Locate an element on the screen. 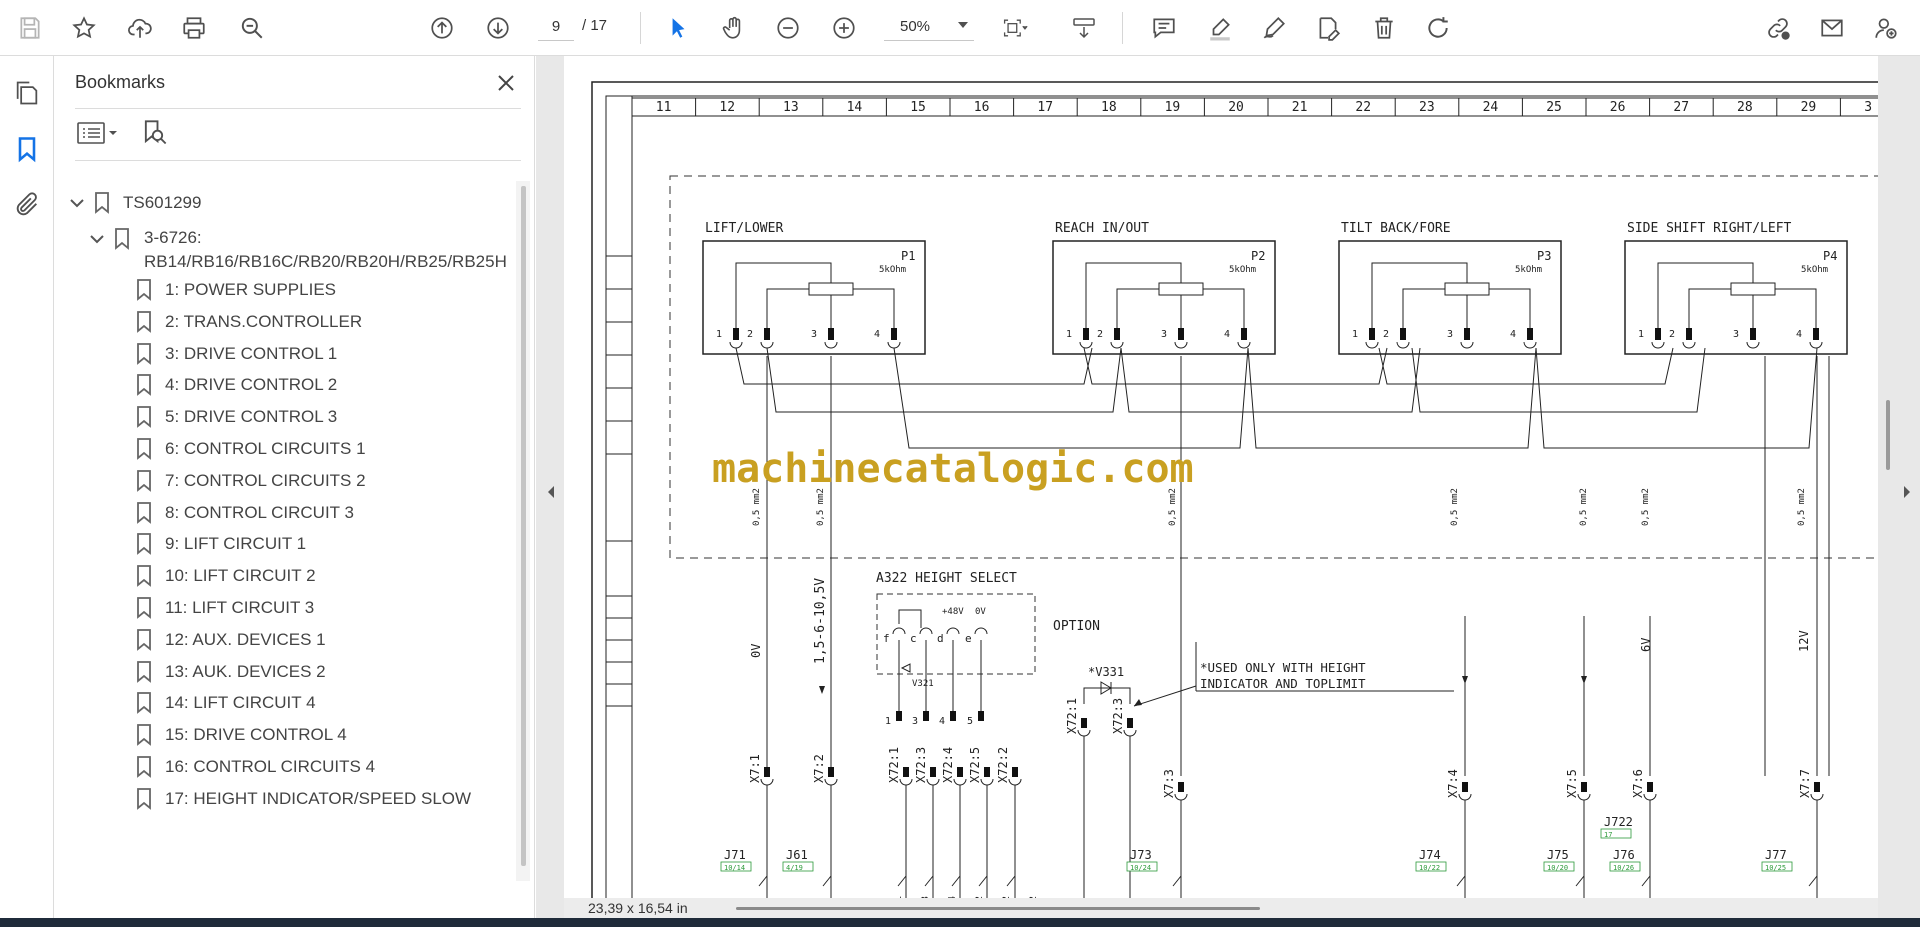  share-link-icon is located at coordinates (1778, 28).